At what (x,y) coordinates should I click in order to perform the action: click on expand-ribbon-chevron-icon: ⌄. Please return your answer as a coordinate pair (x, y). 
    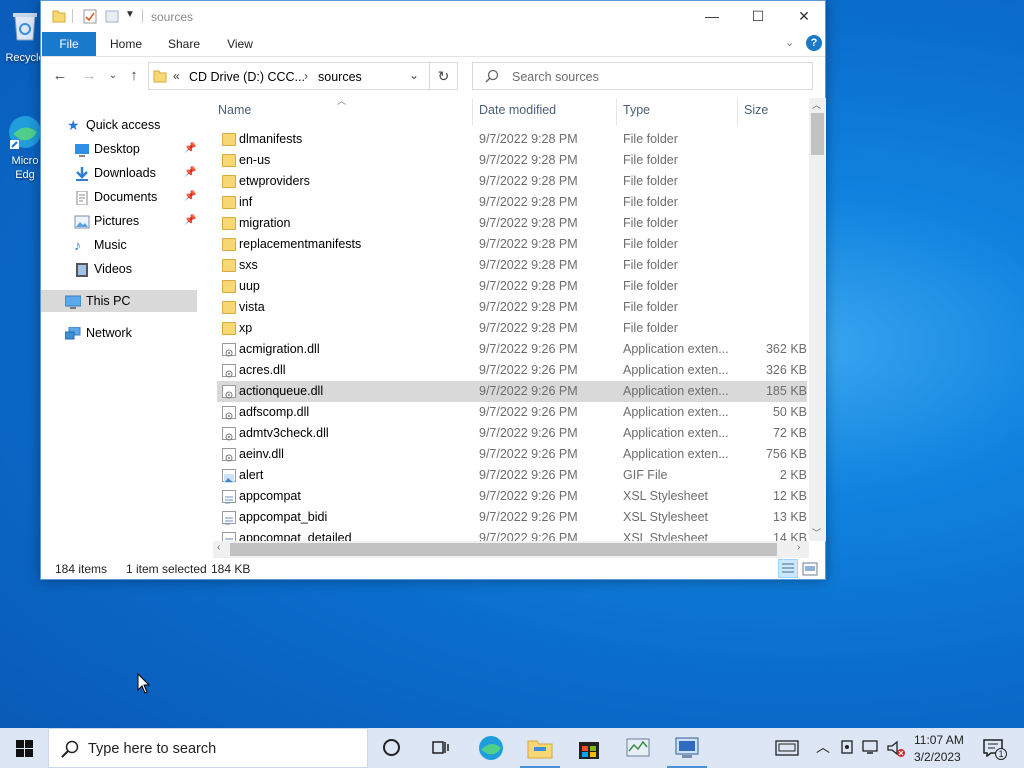
    Looking at the image, I should click on (789, 42).